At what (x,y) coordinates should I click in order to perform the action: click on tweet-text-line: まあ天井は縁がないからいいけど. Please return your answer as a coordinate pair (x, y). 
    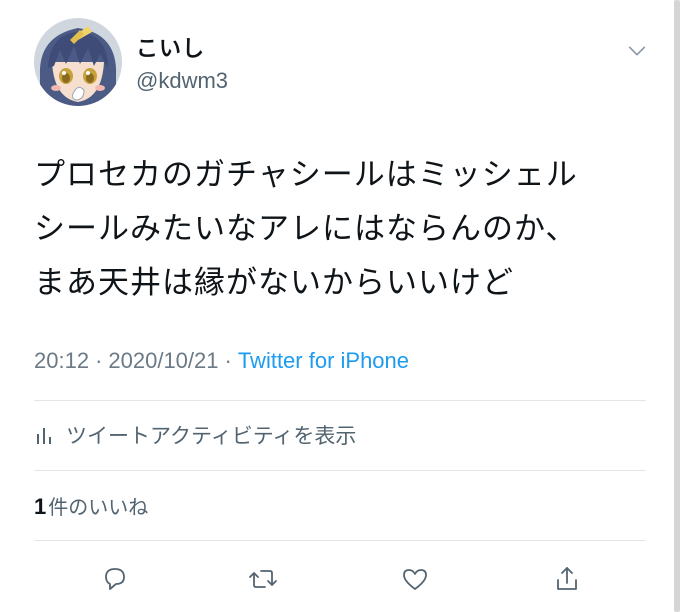
    Looking at the image, I should click on (274, 283).